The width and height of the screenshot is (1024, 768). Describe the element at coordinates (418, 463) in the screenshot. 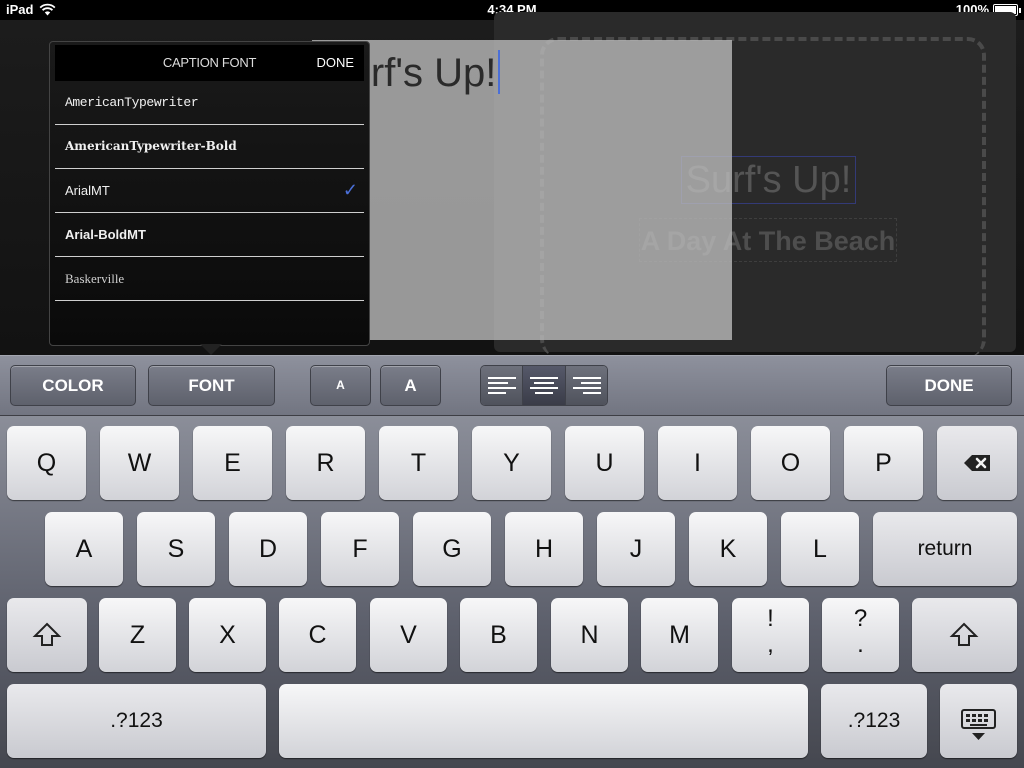

I see `key-t: T` at that location.